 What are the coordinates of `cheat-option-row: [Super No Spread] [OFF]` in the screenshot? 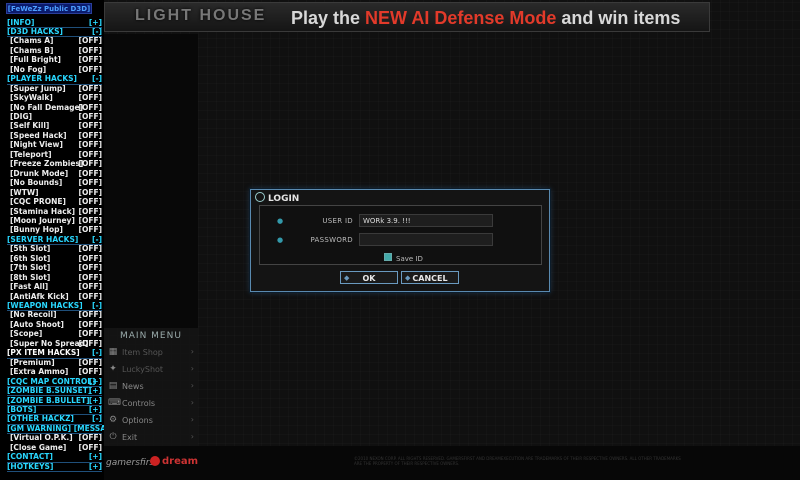 It's located at (54, 343).